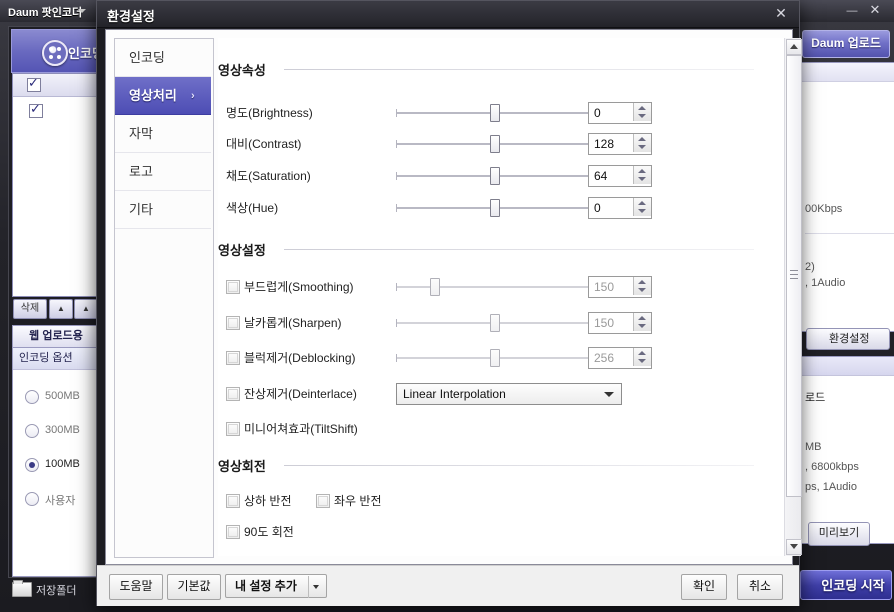 Image resolution: width=894 pixels, height=612 pixels. Describe the element at coordinates (60, 501) in the screenshot. I see `radio-custom-label: 사용자` at that location.